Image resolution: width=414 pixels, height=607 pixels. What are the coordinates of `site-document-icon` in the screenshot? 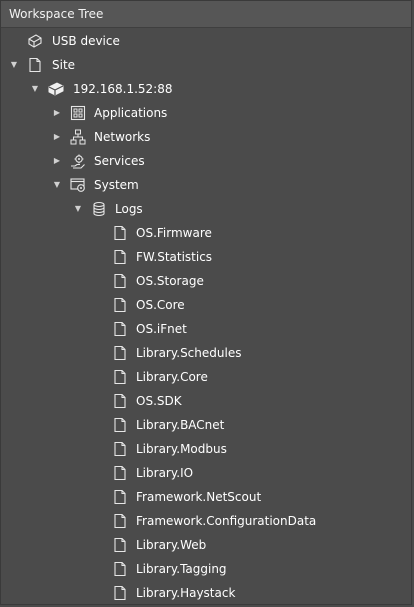 It's located at (35, 65).